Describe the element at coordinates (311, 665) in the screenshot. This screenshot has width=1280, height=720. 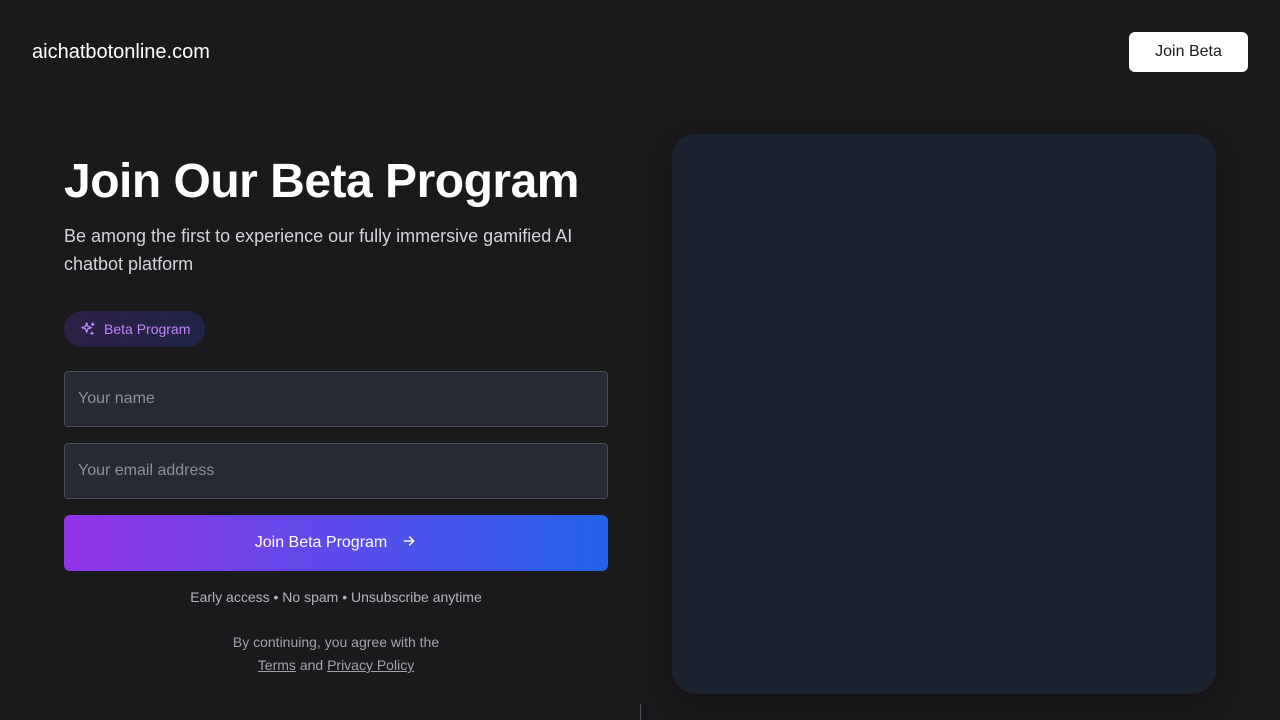
I see `legal-and: and` at that location.